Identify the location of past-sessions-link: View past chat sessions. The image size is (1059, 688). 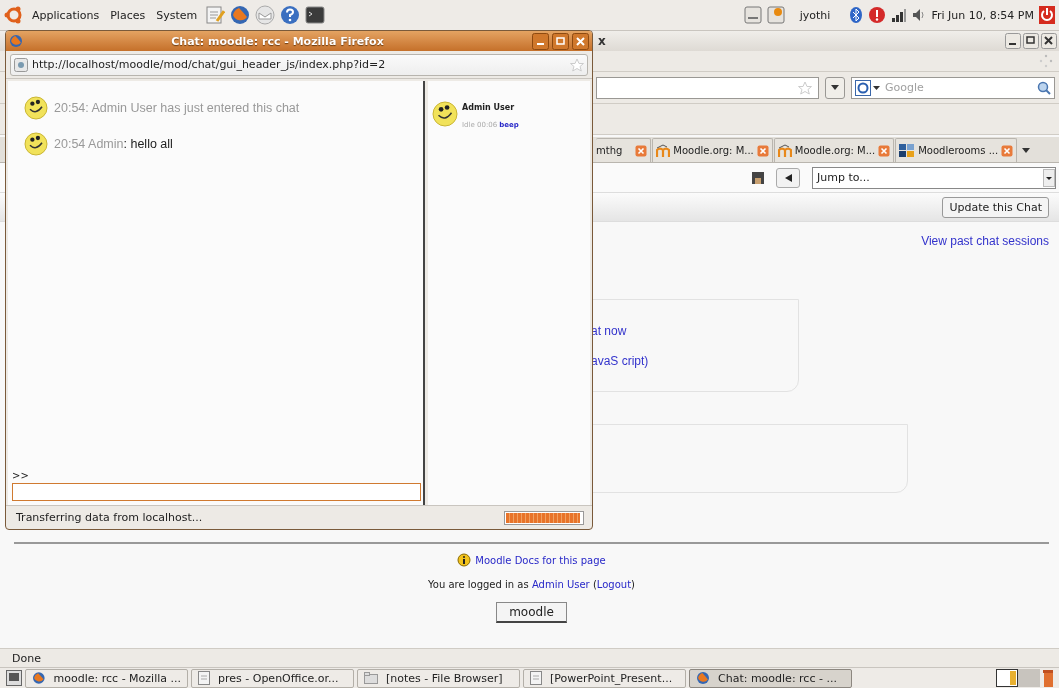
(985, 241).